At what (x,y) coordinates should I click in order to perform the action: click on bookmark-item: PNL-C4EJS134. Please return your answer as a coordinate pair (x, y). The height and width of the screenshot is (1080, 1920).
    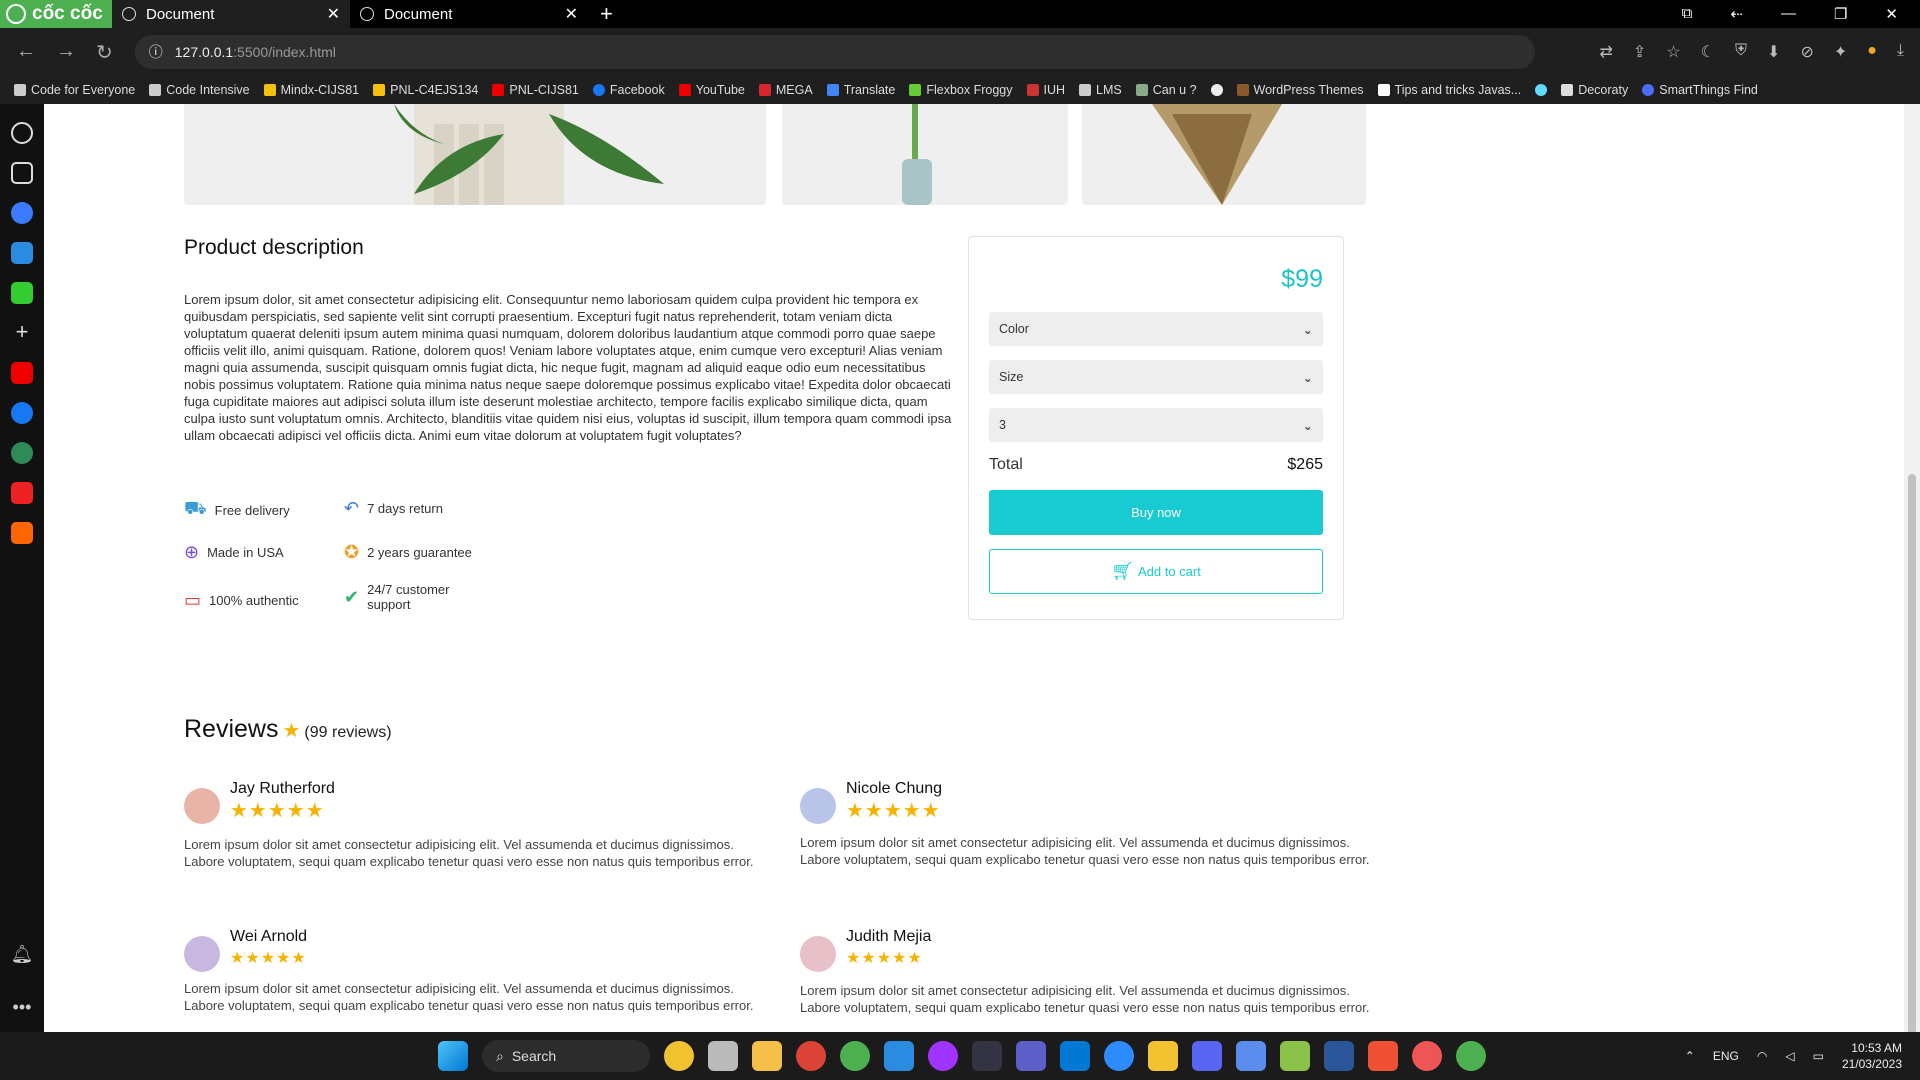
    Looking at the image, I should click on (425, 90).